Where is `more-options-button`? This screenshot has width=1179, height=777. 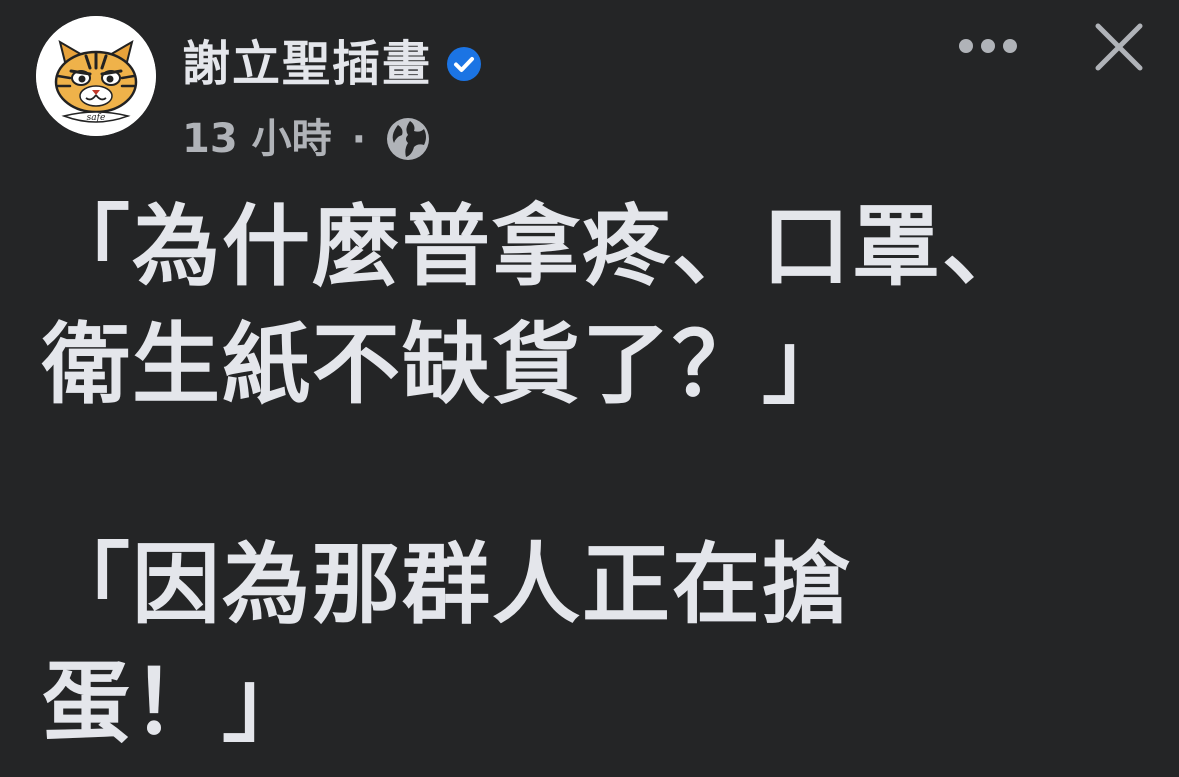 more-options-button is located at coordinates (988, 46).